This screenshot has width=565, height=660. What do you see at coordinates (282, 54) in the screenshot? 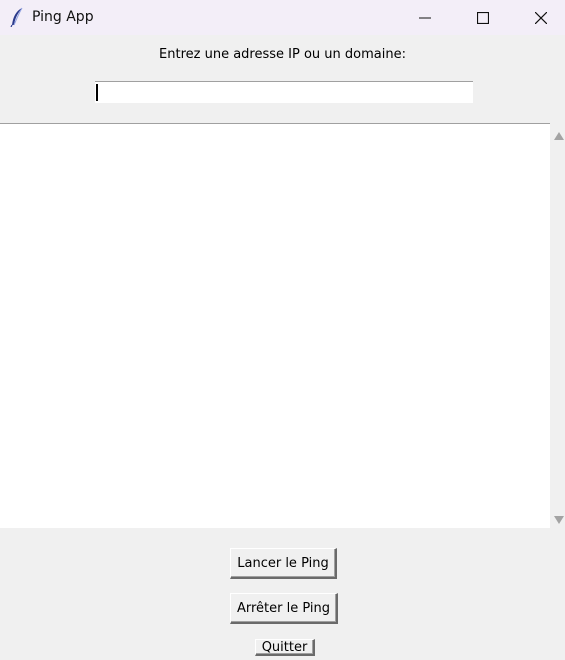
I see `address-prompt-label: Entrez une adresse IP ou un domaine:` at bounding box center [282, 54].